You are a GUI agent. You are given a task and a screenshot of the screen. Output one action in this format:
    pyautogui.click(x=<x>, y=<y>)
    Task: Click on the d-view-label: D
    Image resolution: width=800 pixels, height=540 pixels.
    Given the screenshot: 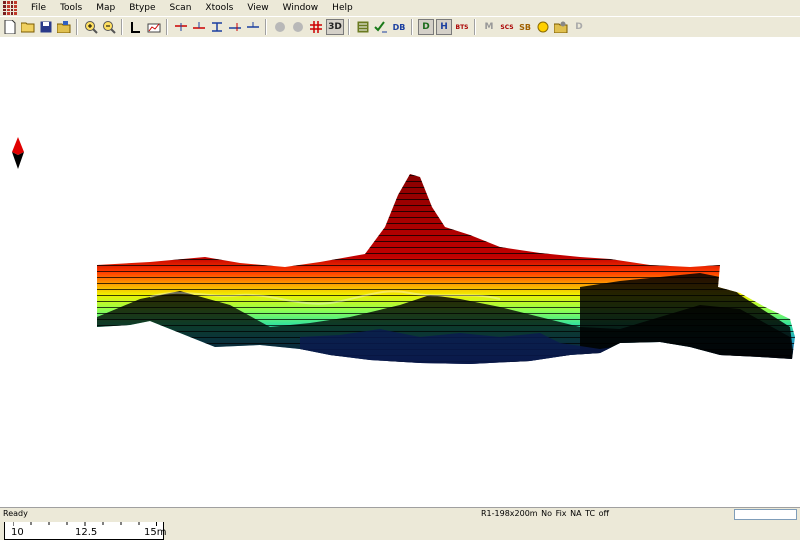 What is the action you would take?
    pyautogui.click(x=426, y=27)
    